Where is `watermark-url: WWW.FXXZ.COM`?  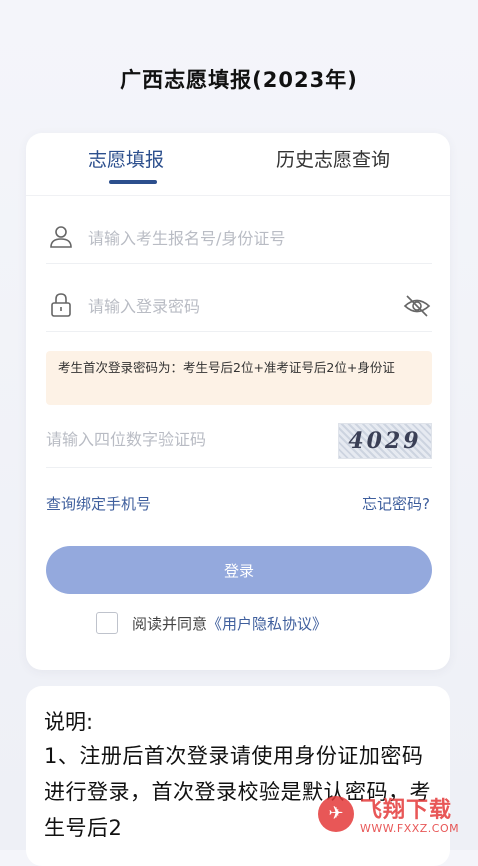
watermark-url: WWW.FXXZ.COM is located at coordinates (410, 828).